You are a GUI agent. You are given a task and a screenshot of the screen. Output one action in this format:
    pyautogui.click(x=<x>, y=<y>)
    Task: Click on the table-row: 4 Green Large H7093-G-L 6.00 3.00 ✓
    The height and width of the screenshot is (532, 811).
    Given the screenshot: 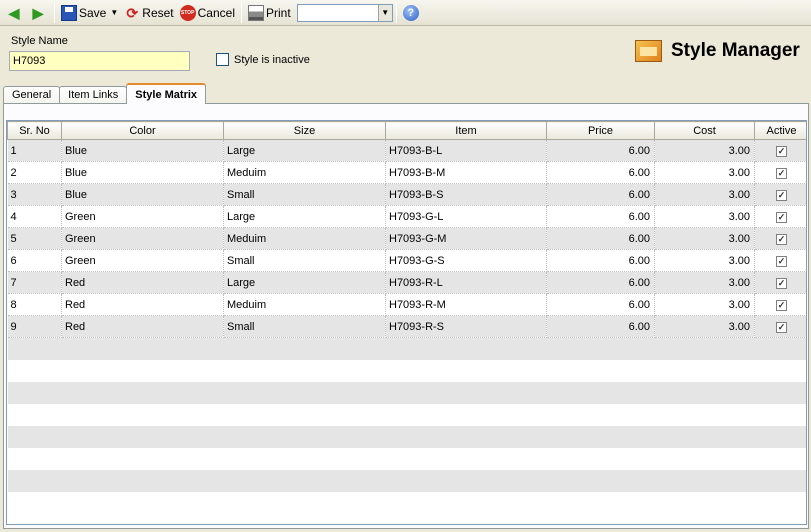 What is the action you would take?
    pyautogui.click(x=406, y=216)
    